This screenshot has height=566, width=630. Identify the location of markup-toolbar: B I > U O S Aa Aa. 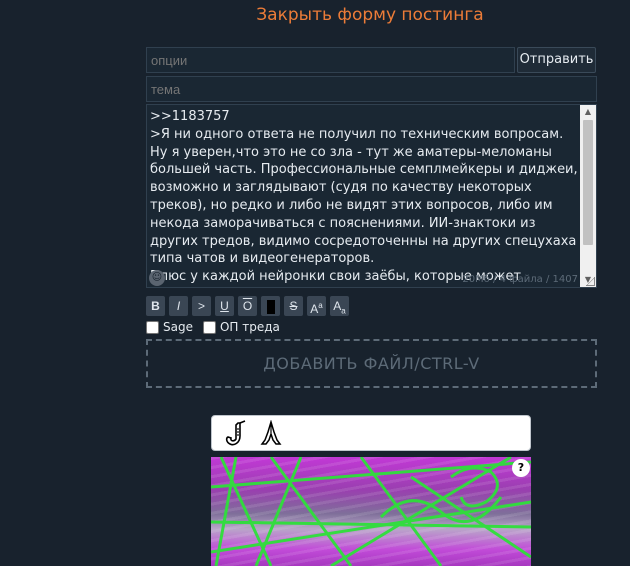
(247, 307).